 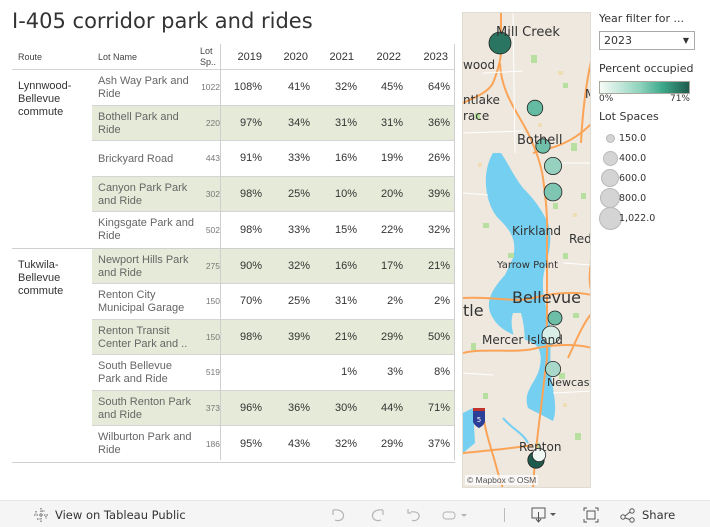 I want to click on lot-spaces: 150, so click(x=212, y=301).